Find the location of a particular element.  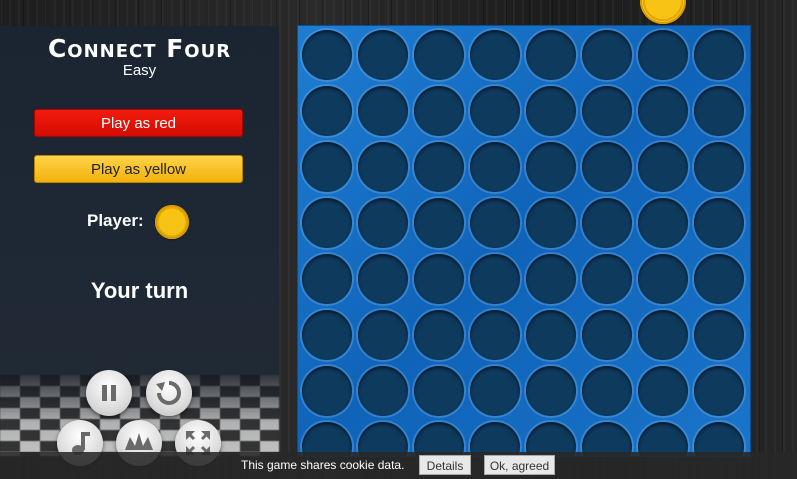

game-title: Connect Four is located at coordinates (139, 48).